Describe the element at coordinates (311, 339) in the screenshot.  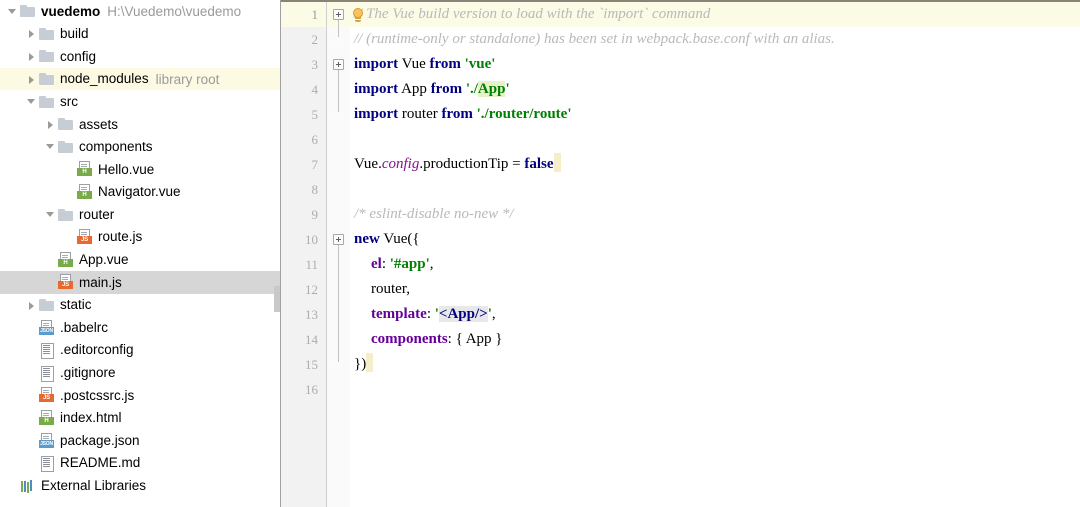
I see `line-number: 14` at that location.